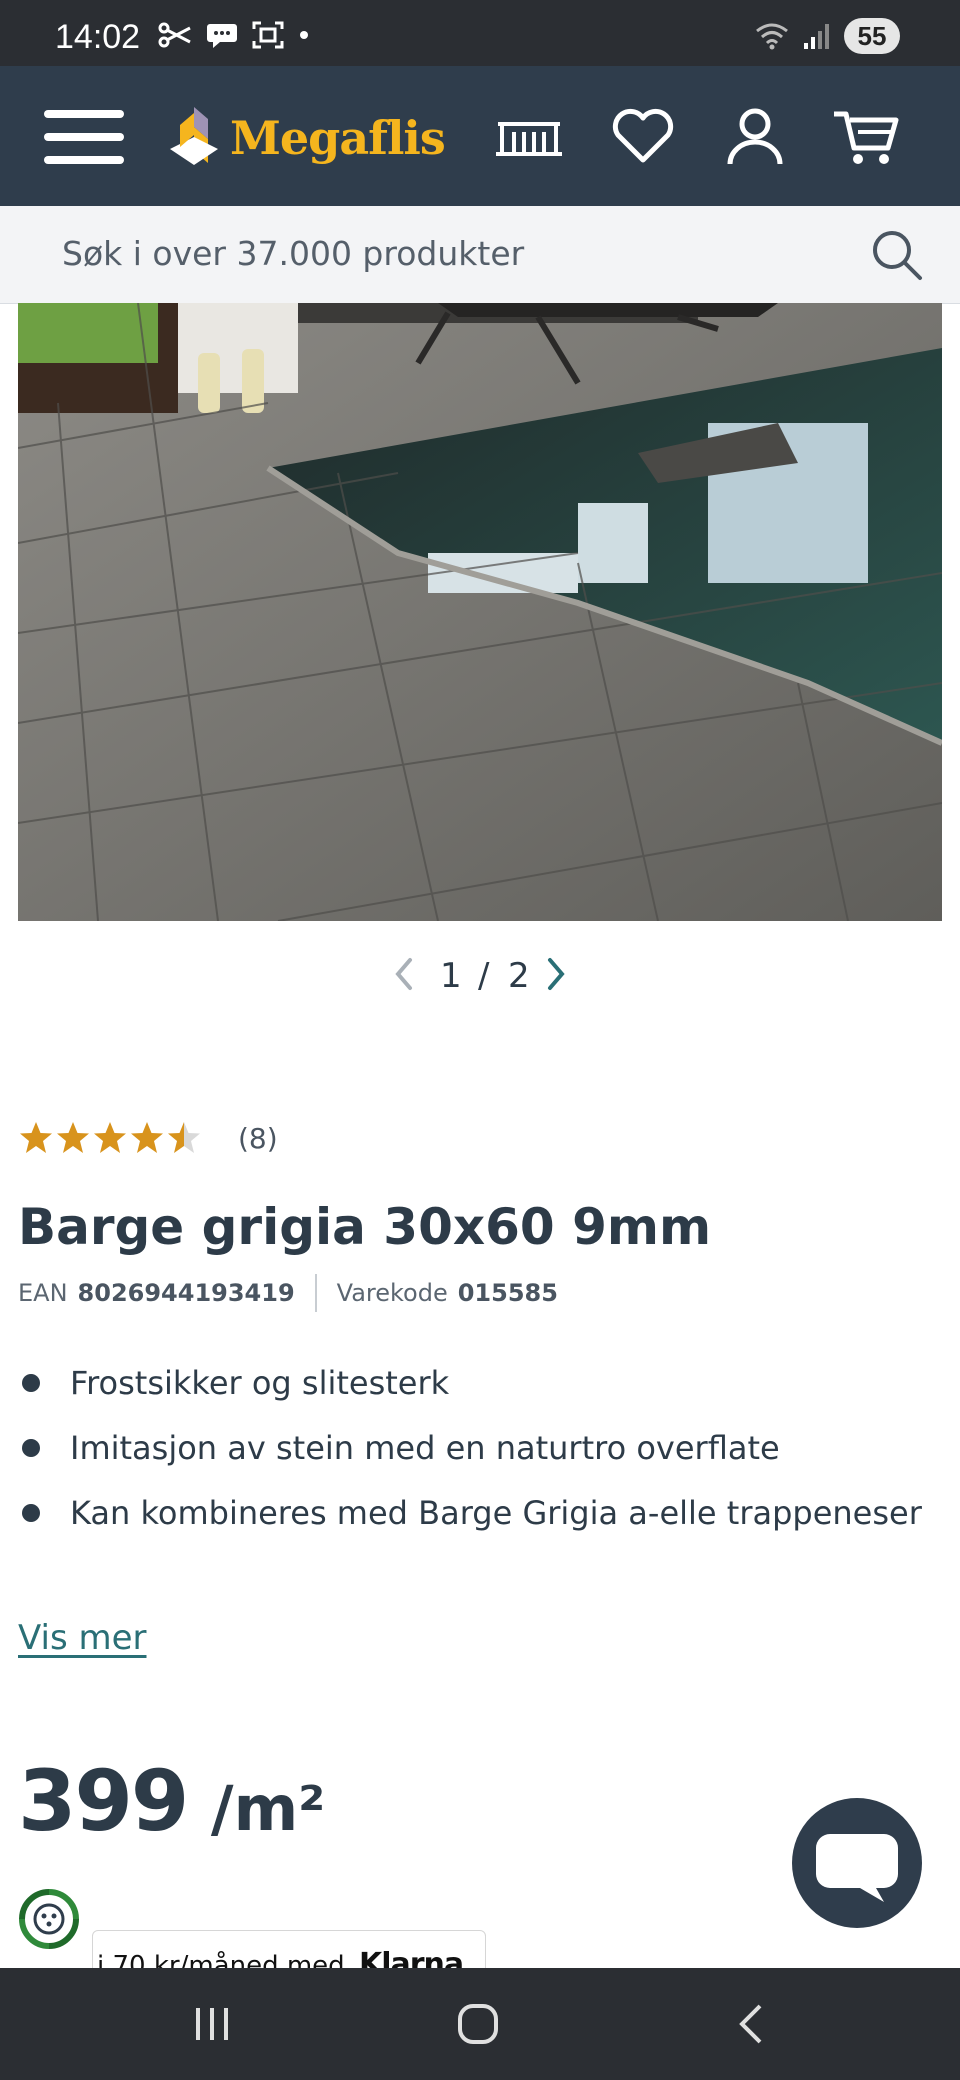 The image size is (960, 2080). What do you see at coordinates (84, 137) in the screenshot?
I see `menu-icon` at bounding box center [84, 137].